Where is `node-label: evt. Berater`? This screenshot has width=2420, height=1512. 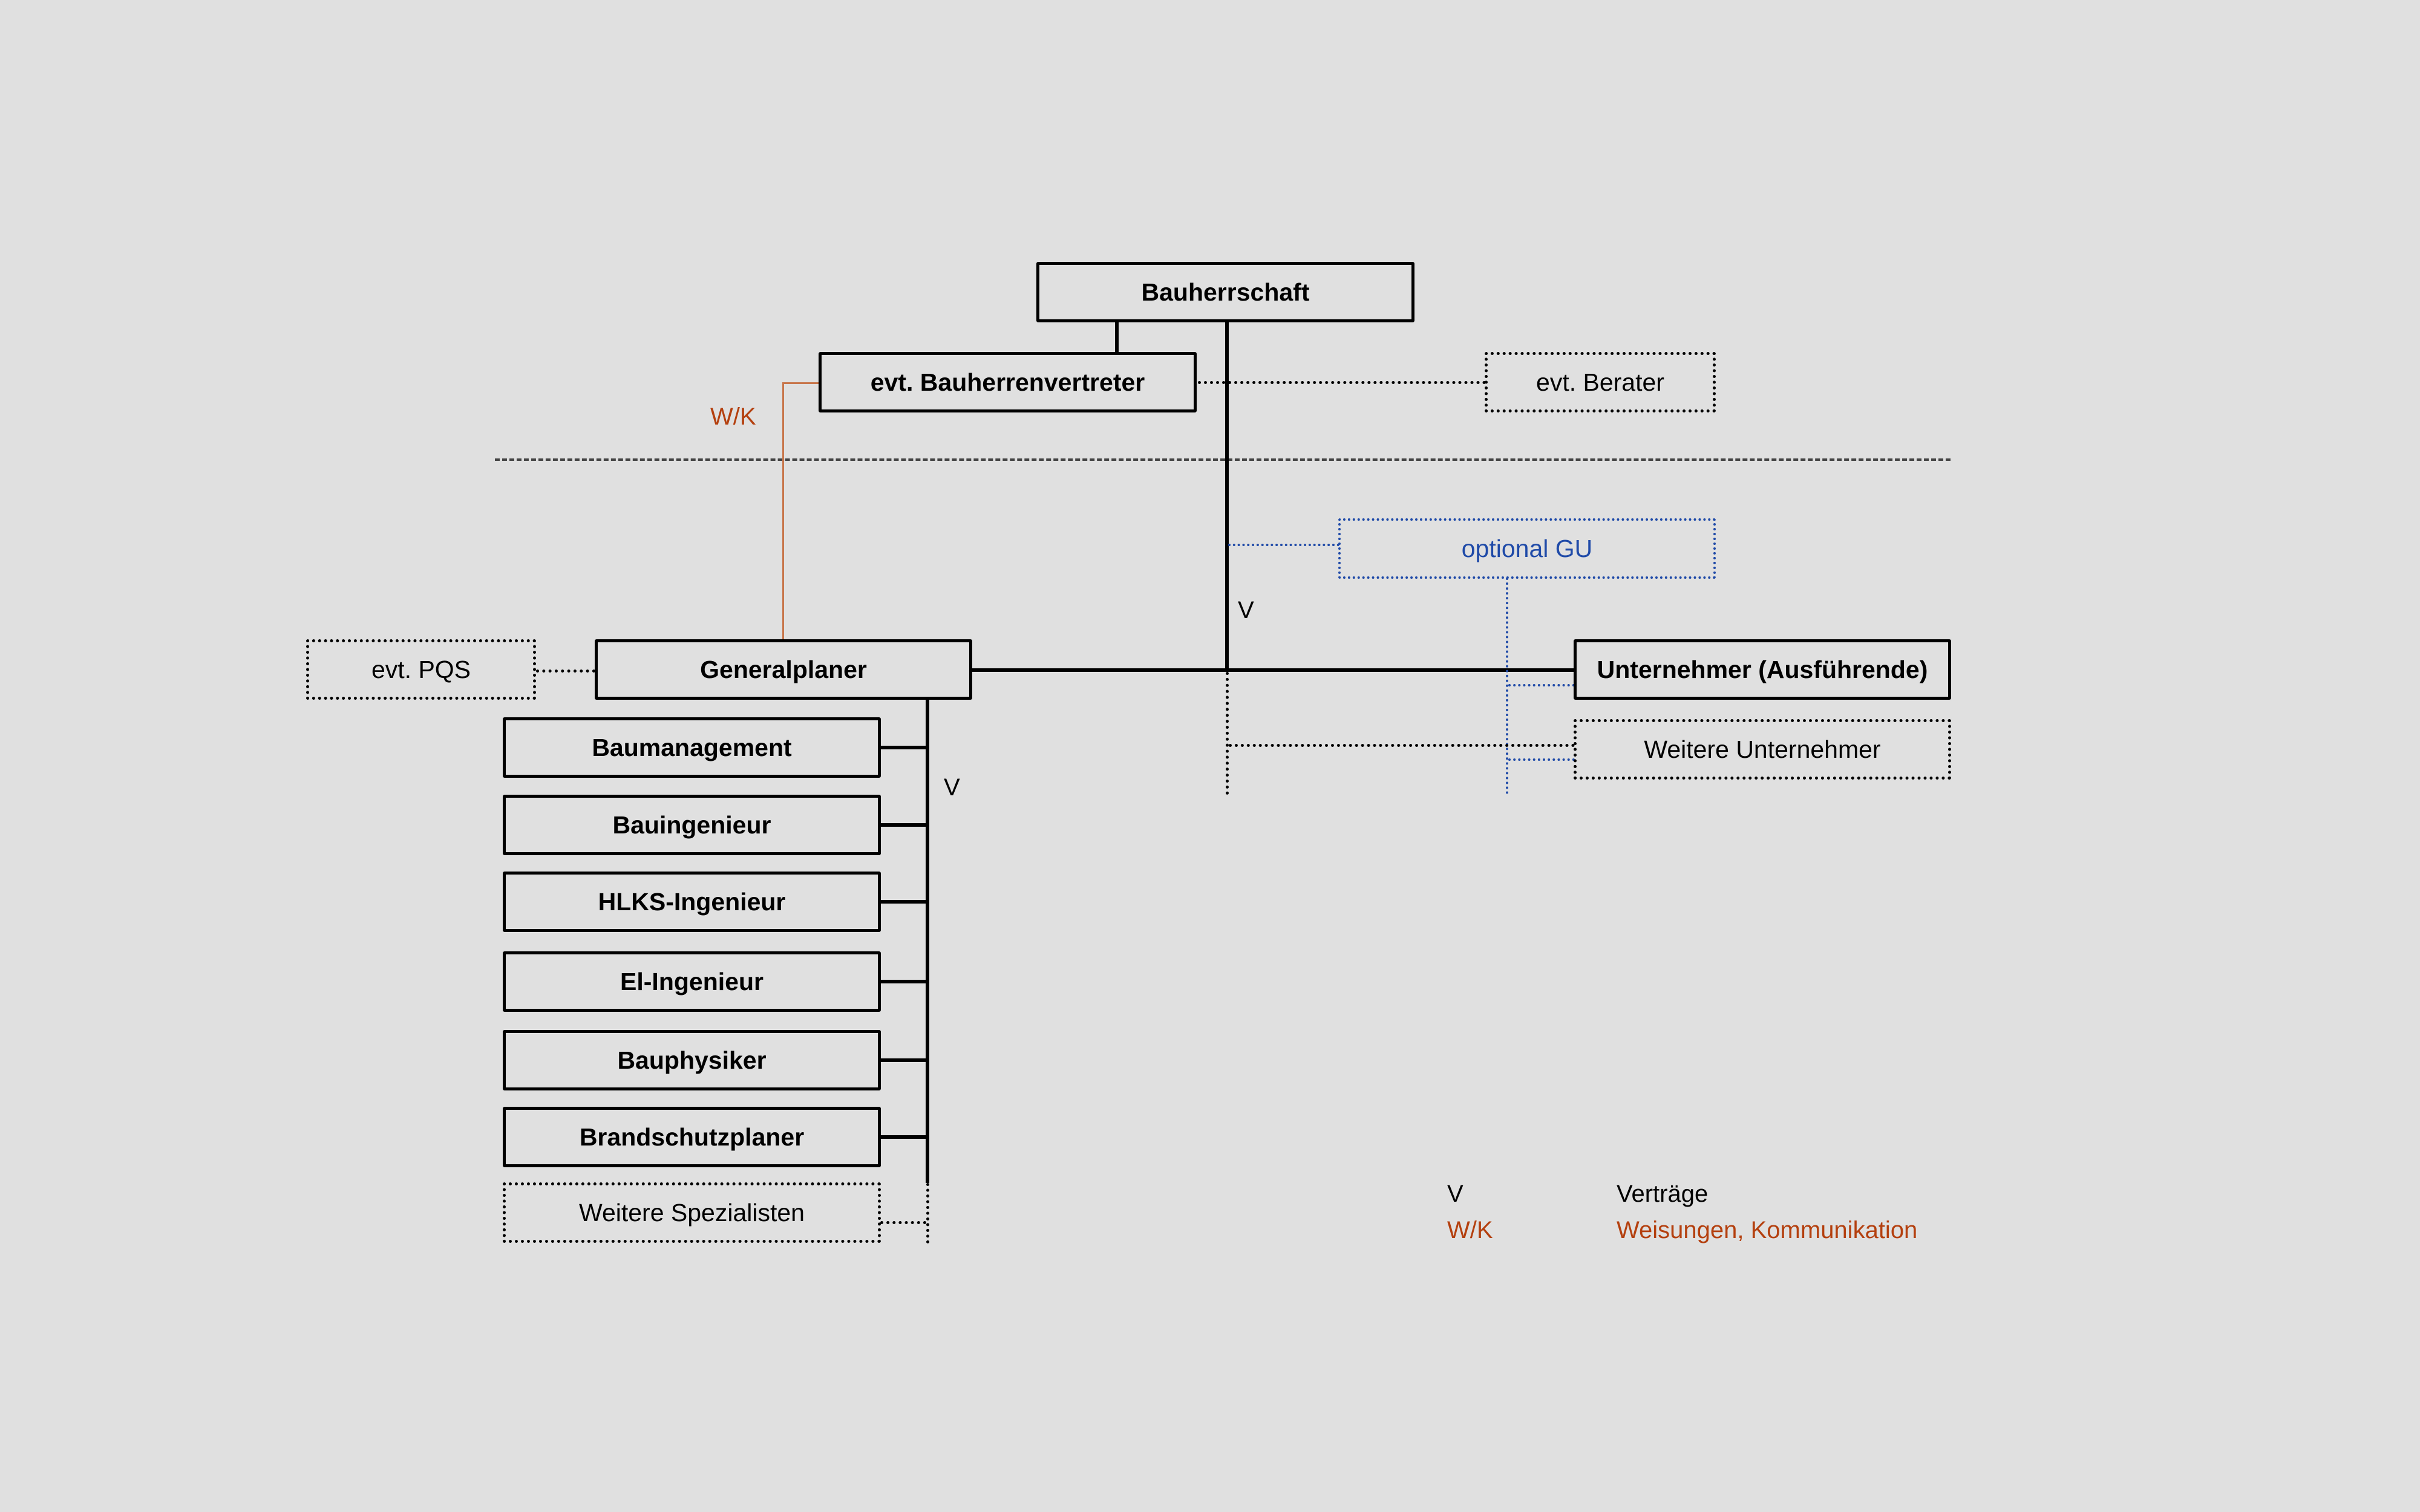 node-label: evt. Berater is located at coordinates (1600, 382).